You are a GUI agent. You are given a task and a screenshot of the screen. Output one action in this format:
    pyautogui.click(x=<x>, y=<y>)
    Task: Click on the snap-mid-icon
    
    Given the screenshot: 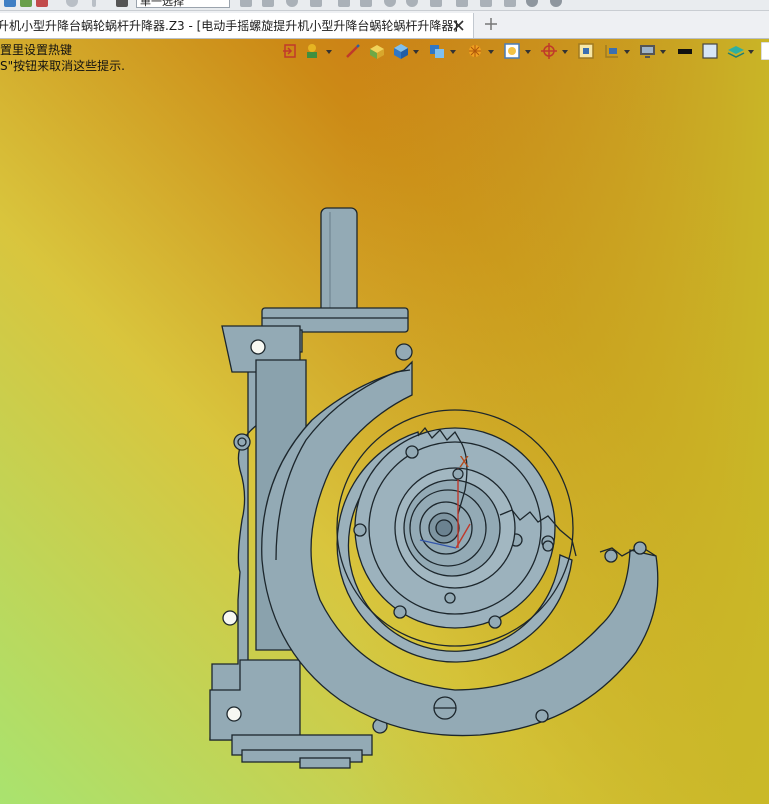 What is the action you would take?
    pyautogui.click(x=366, y=3)
    